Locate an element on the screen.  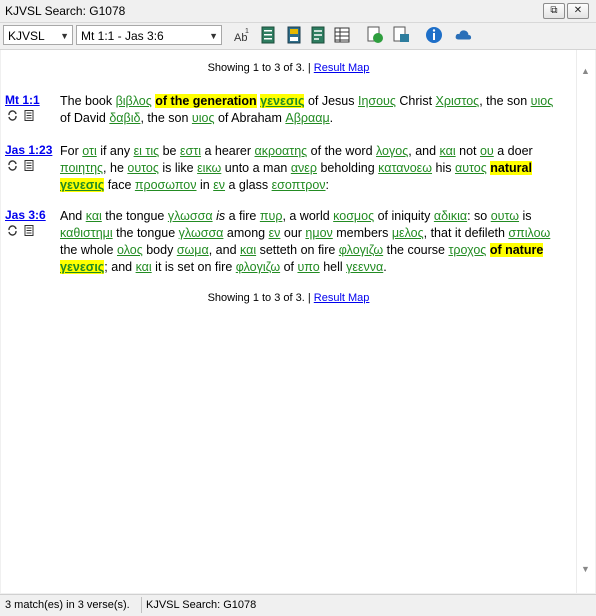
verse-text-segment: of Jesus is located at coordinates (331, 101).